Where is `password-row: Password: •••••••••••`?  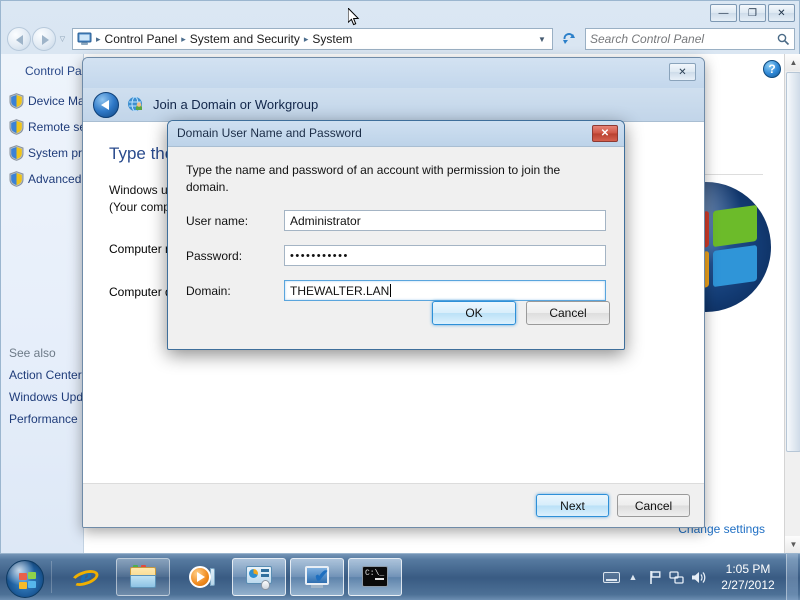 password-row: Password: ••••••••••• is located at coordinates (396, 255).